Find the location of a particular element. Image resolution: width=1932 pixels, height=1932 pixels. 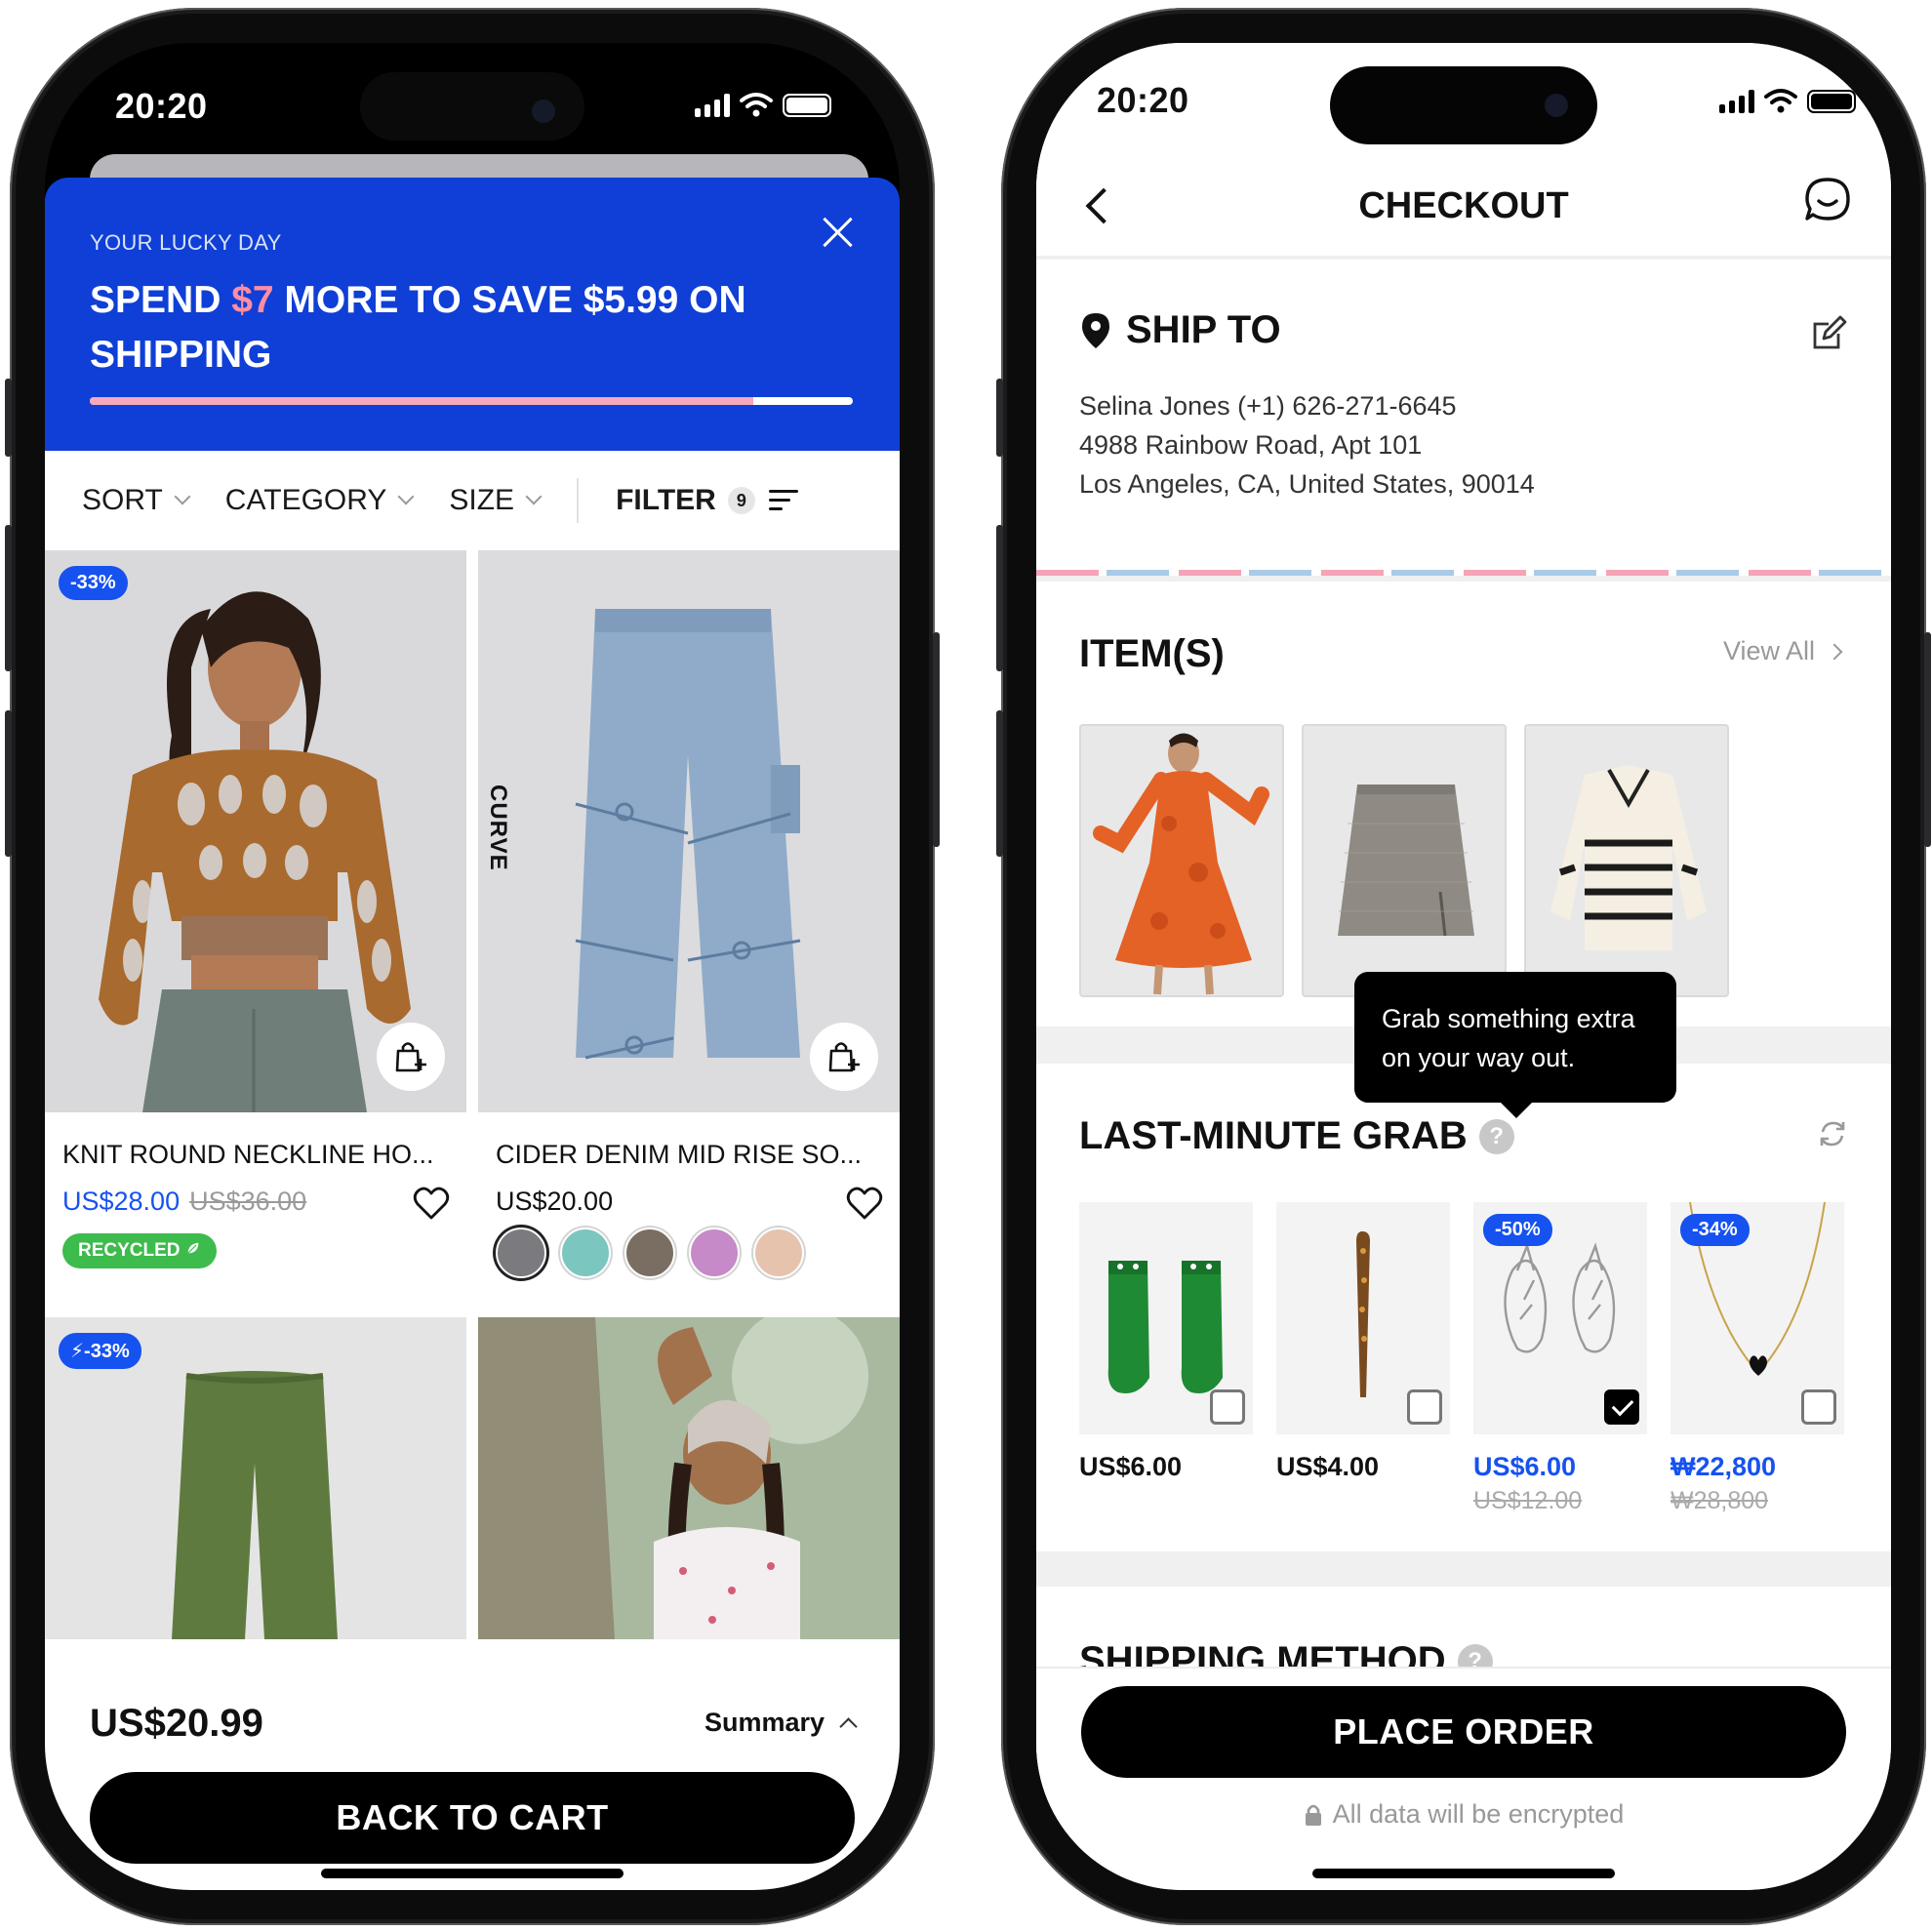

select-checkbox-checked is located at coordinates (1621, 1407).